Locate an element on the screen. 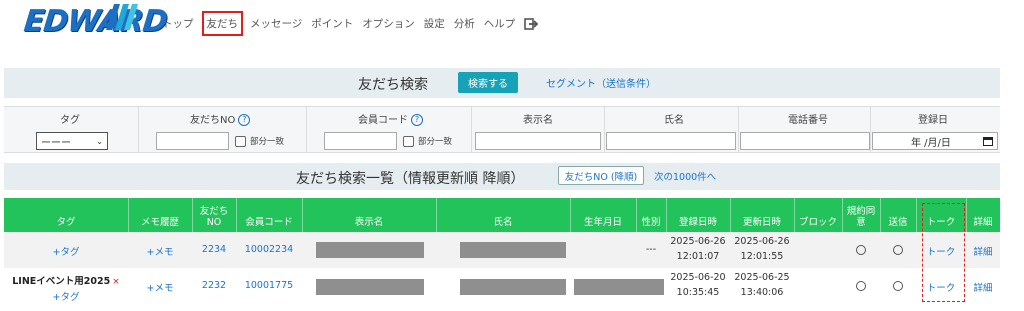 The width and height of the screenshot is (1024, 311). phone-input is located at coordinates (805, 141).